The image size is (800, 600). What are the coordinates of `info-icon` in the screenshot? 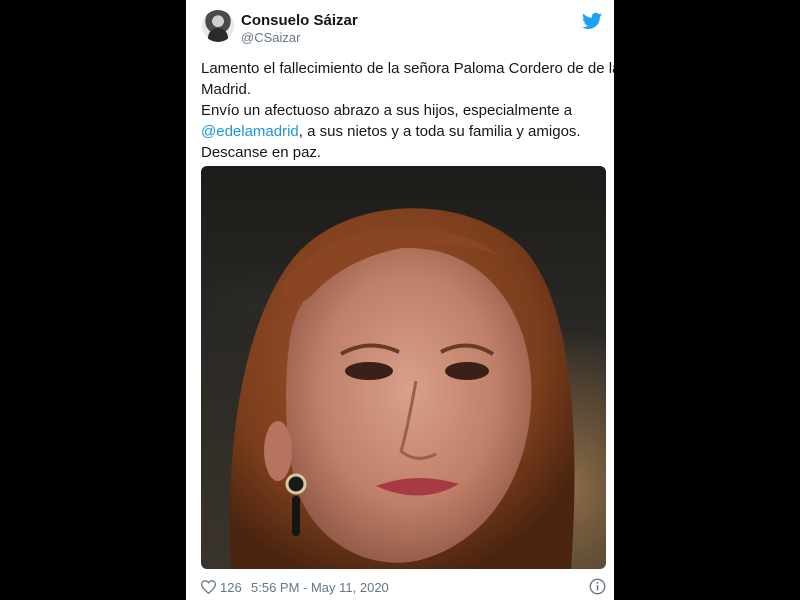 It's located at (597, 586).